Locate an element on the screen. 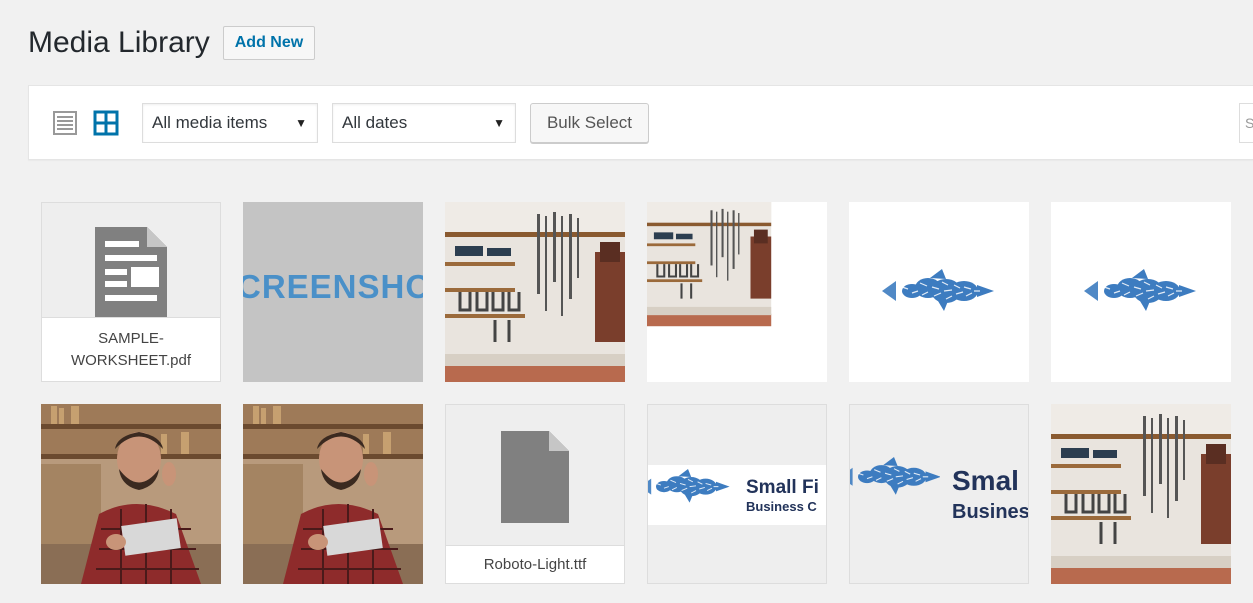  bulk-select-button: Bulk Select is located at coordinates (589, 123).